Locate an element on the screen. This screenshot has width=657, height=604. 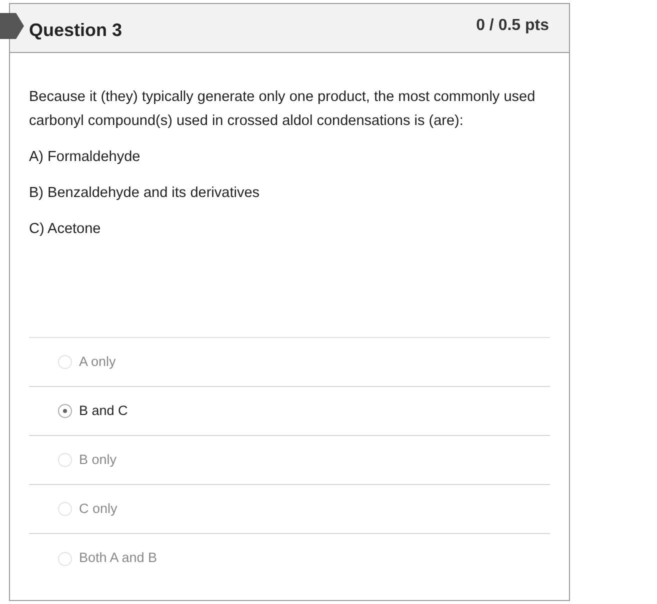
question-marker-icon is located at coordinates (12, 26).